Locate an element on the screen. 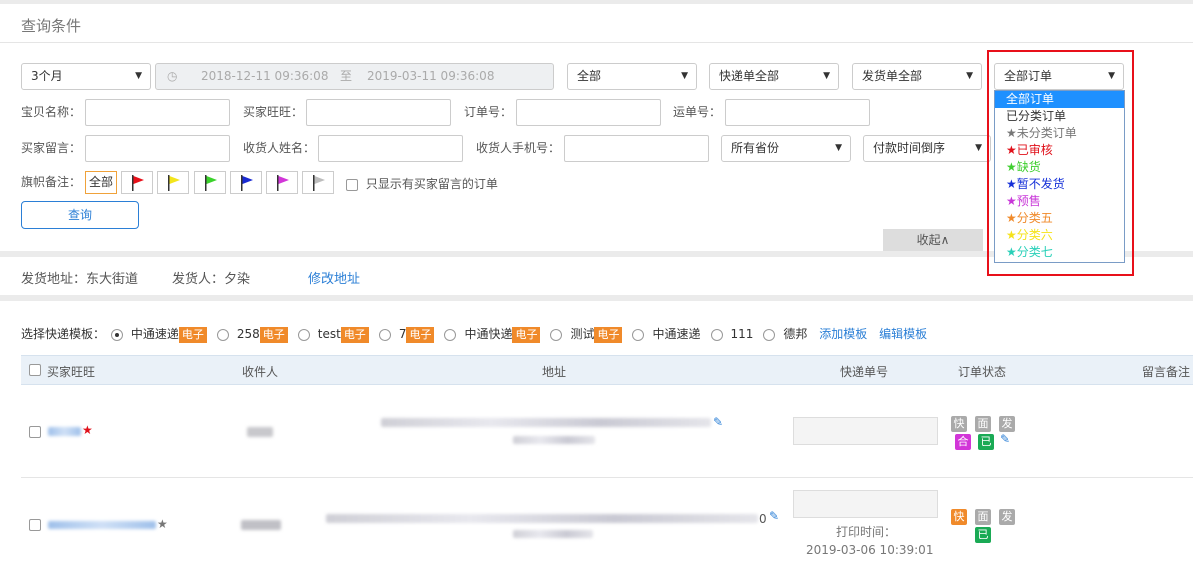  red-flag-icon is located at coordinates (138, 183).